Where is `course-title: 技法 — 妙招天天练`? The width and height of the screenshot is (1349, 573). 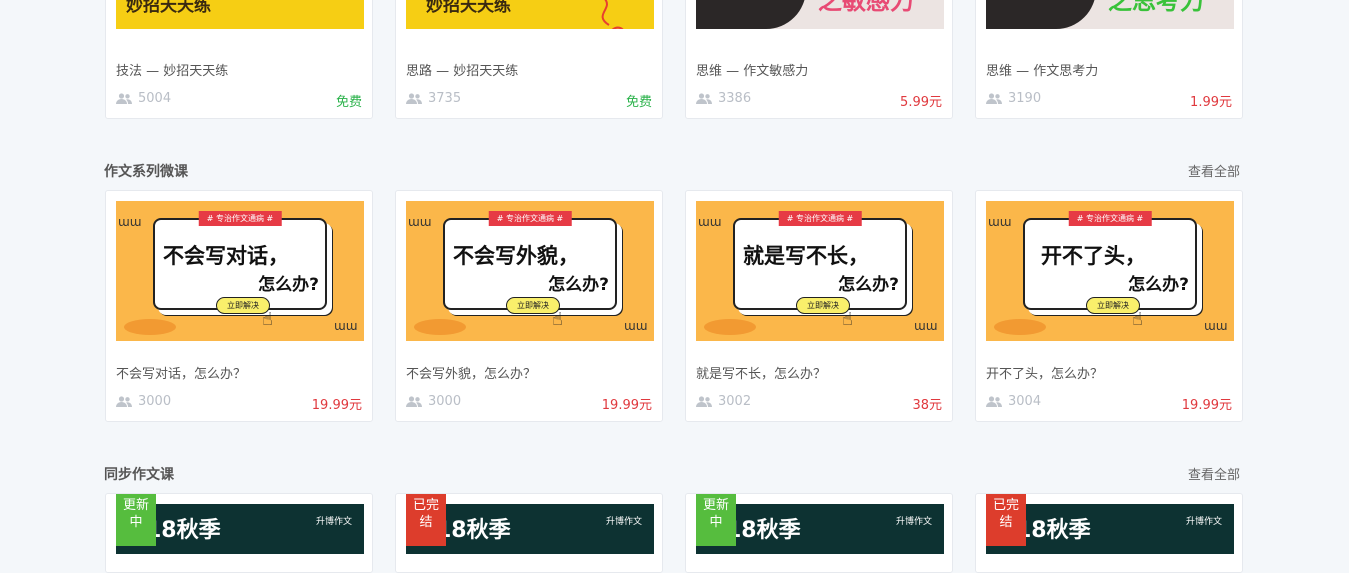
course-title: 技法 — 妙招天天练 is located at coordinates (172, 69).